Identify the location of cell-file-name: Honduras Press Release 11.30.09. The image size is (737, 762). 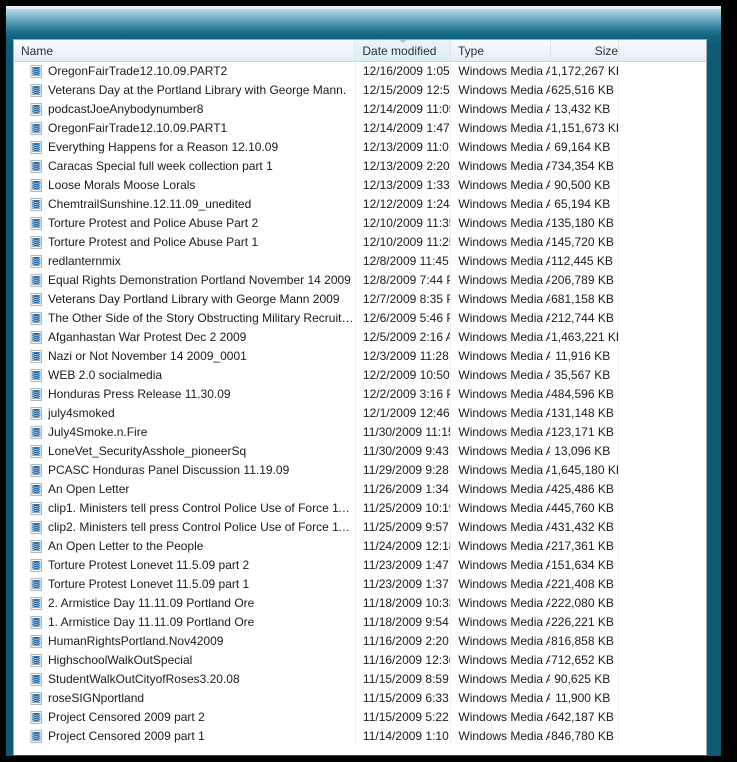
(185, 394).